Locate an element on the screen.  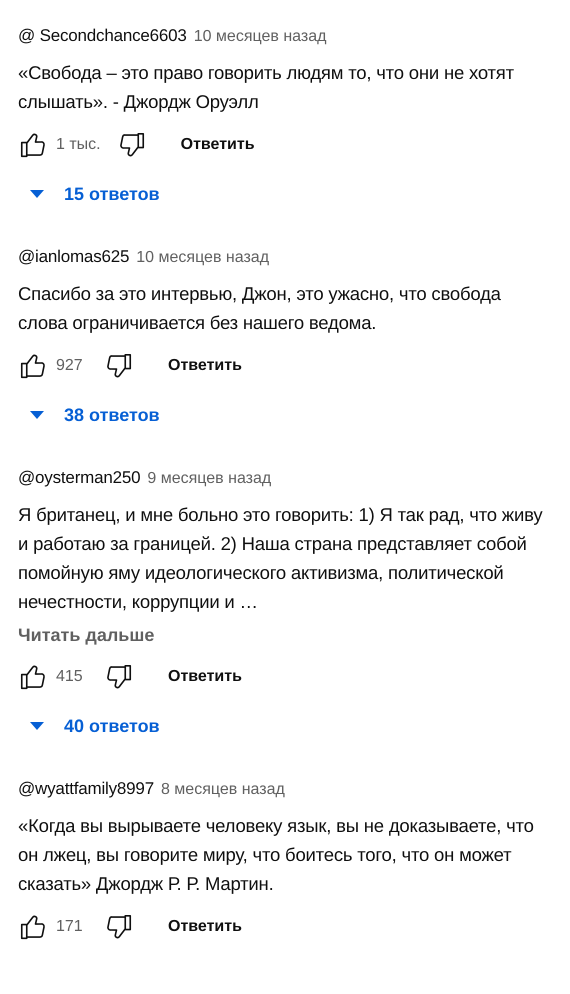
like-count: 415 is located at coordinates (70, 677).